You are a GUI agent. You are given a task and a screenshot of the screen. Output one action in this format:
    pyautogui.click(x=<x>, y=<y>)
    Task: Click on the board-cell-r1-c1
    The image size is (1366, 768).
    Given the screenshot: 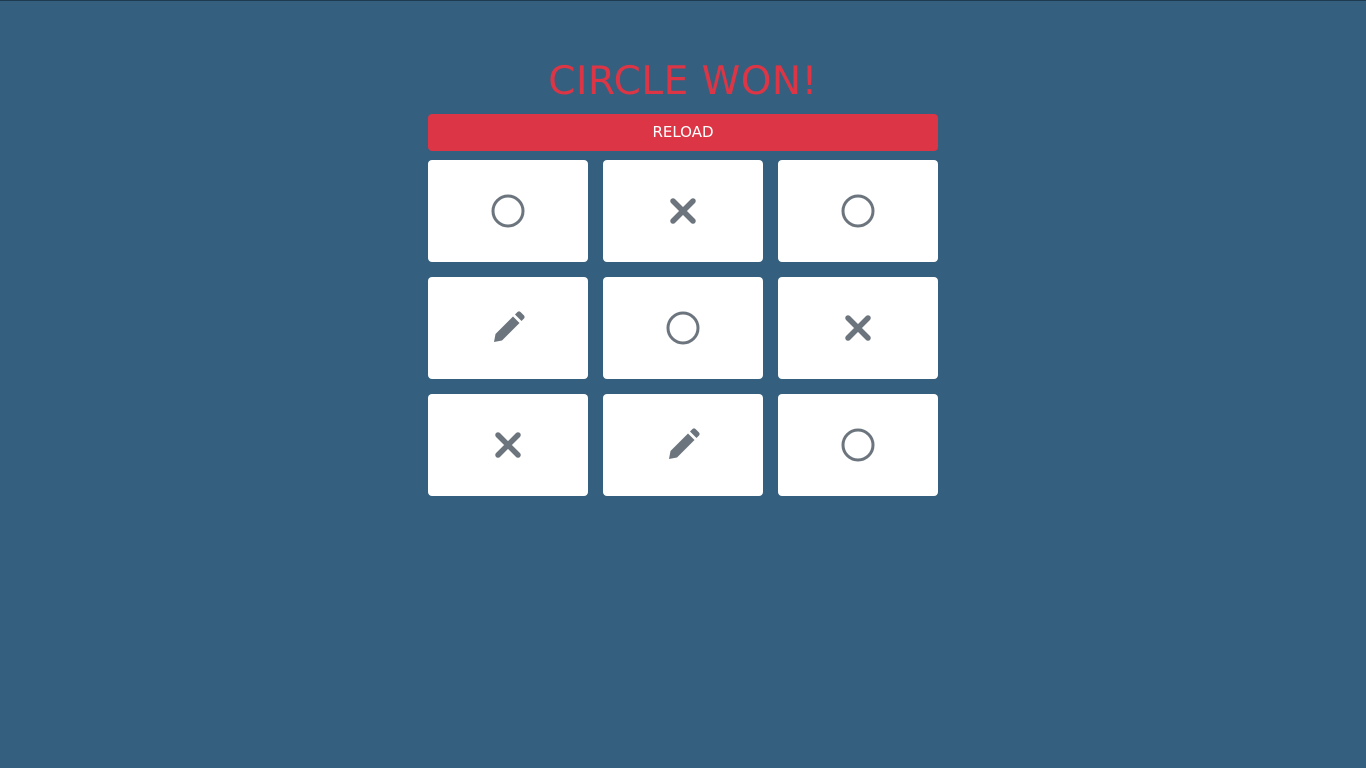 What is the action you would take?
    pyautogui.click(x=508, y=211)
    